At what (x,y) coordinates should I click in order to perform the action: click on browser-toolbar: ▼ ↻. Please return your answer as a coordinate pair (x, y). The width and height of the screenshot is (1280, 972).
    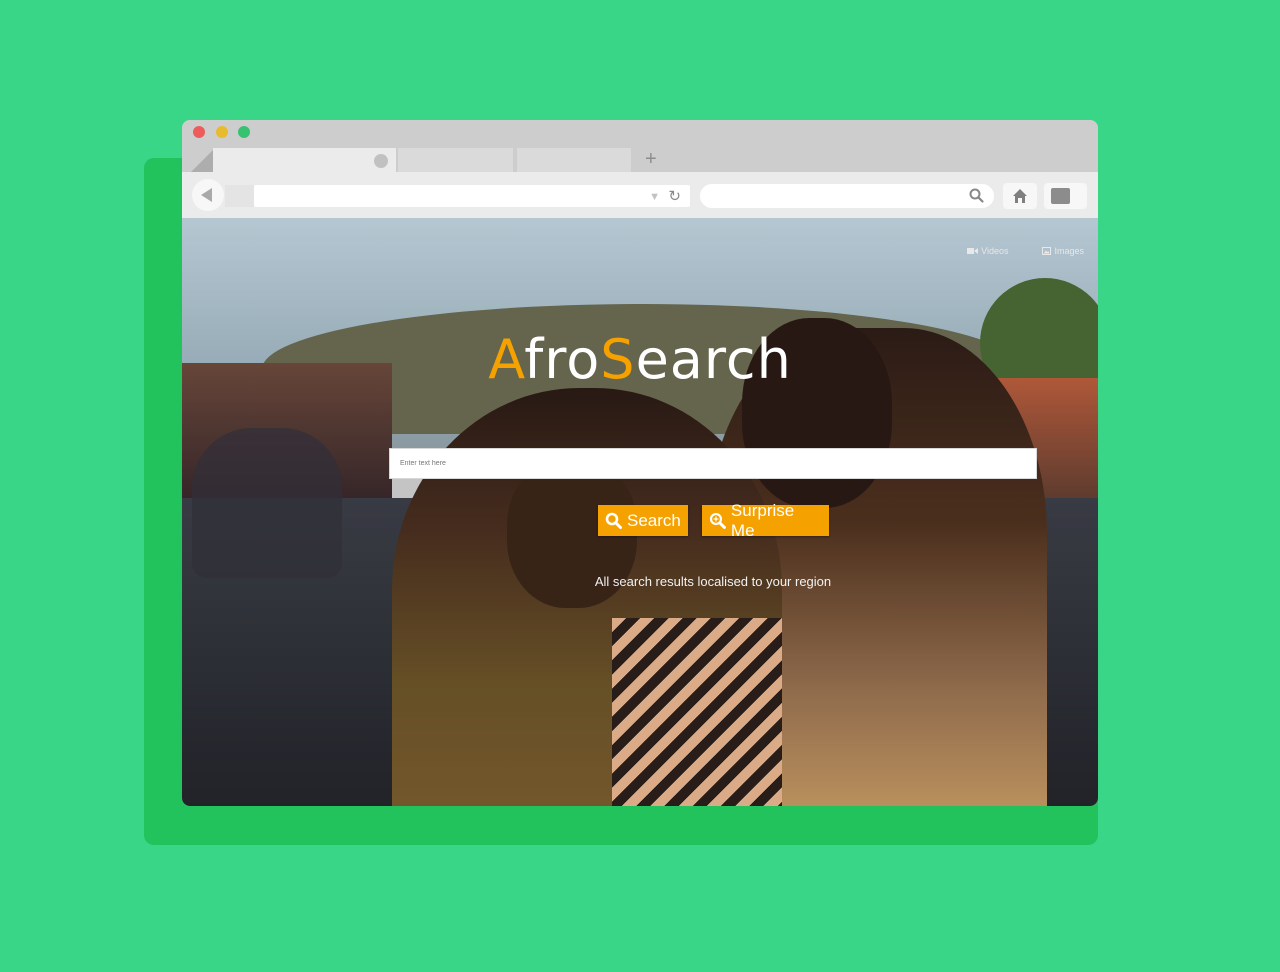
    Looking at the image, I should click on (640, 195).